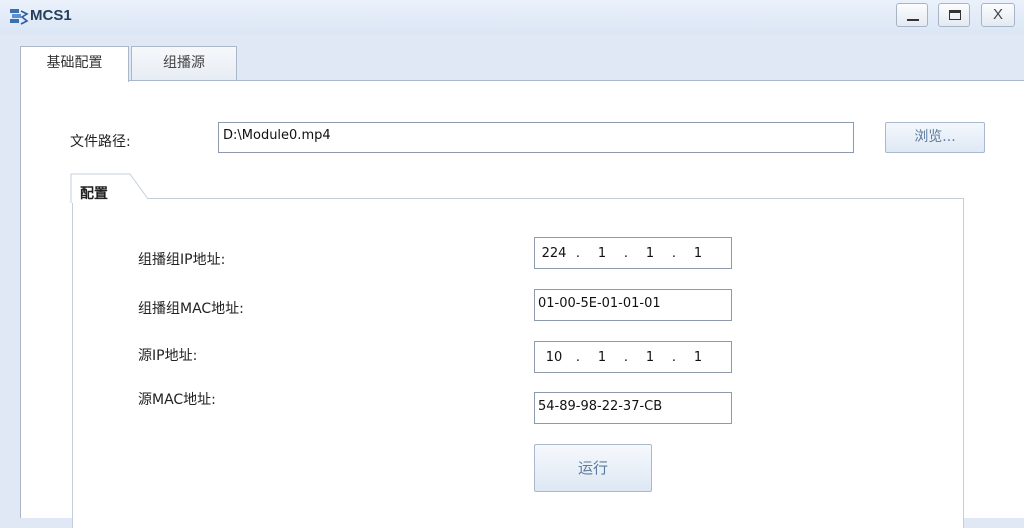  Describe the element at coordinates (94, 194) in the screenshot. I see `config-group-title: 配置` at that location.